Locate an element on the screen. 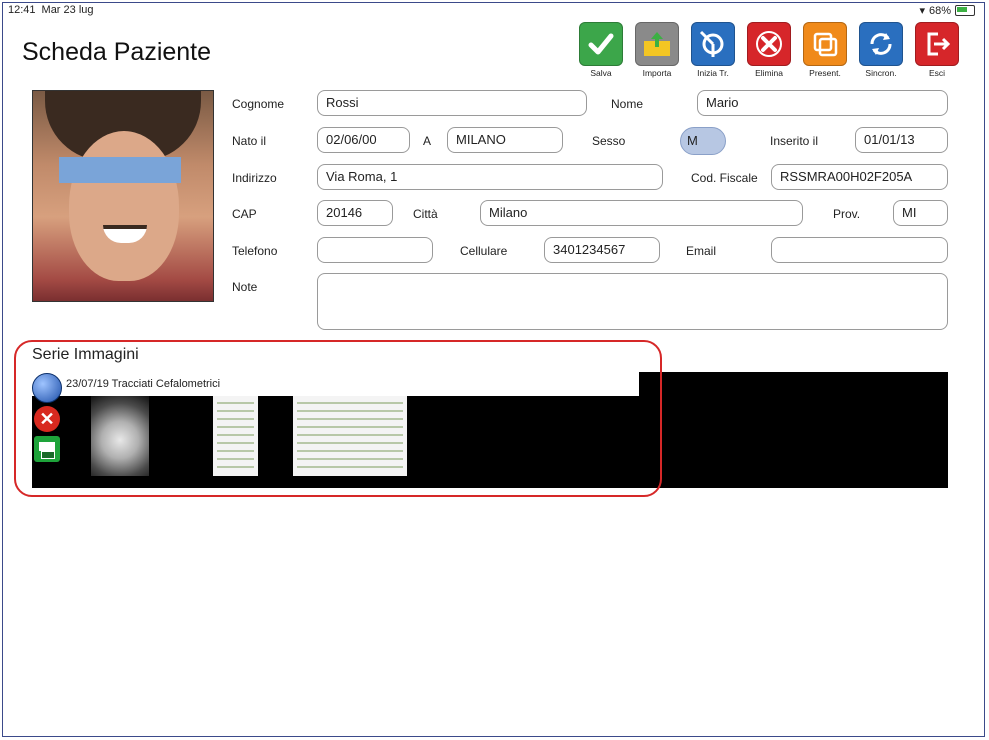  delete-label: Elimina is located at coordinates (769, 73).